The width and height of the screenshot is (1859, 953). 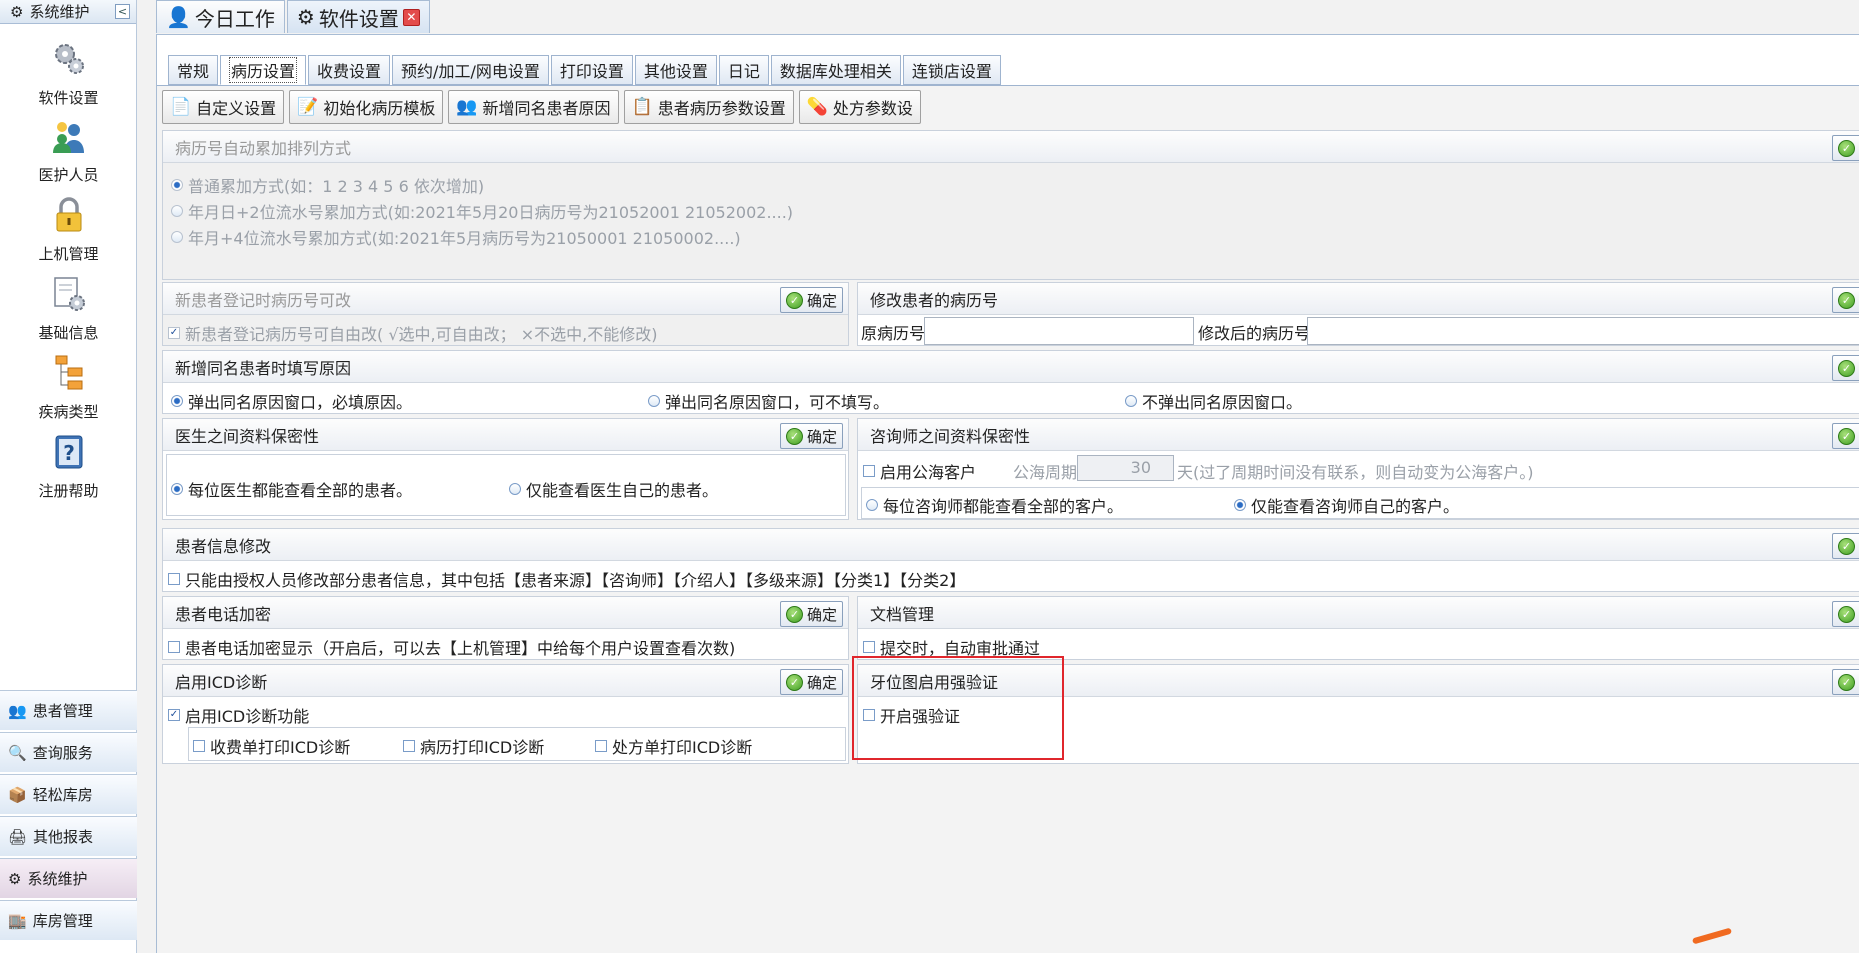 I want to click on radio-consultant-view-all: 每位咨询师都能查看全部的客户。, so click(x=994, y=505).